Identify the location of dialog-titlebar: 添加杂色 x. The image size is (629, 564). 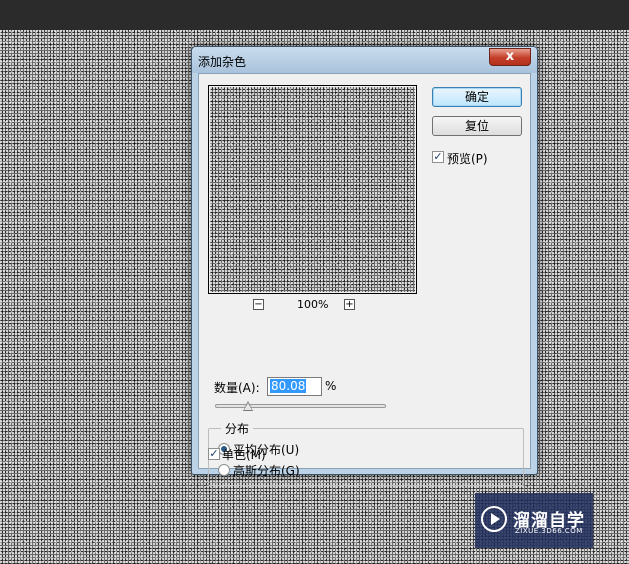
(364, 60).